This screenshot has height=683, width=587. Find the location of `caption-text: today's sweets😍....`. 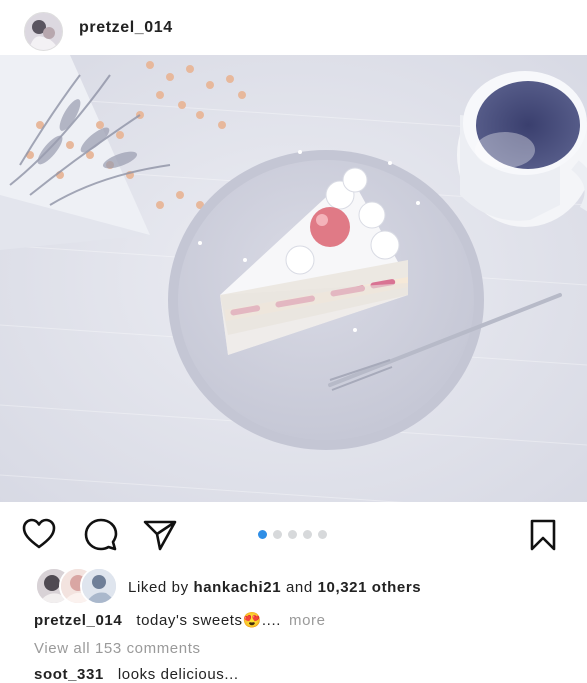

caption-text: today's sweets😍.... is located at coordinates (208, 620).